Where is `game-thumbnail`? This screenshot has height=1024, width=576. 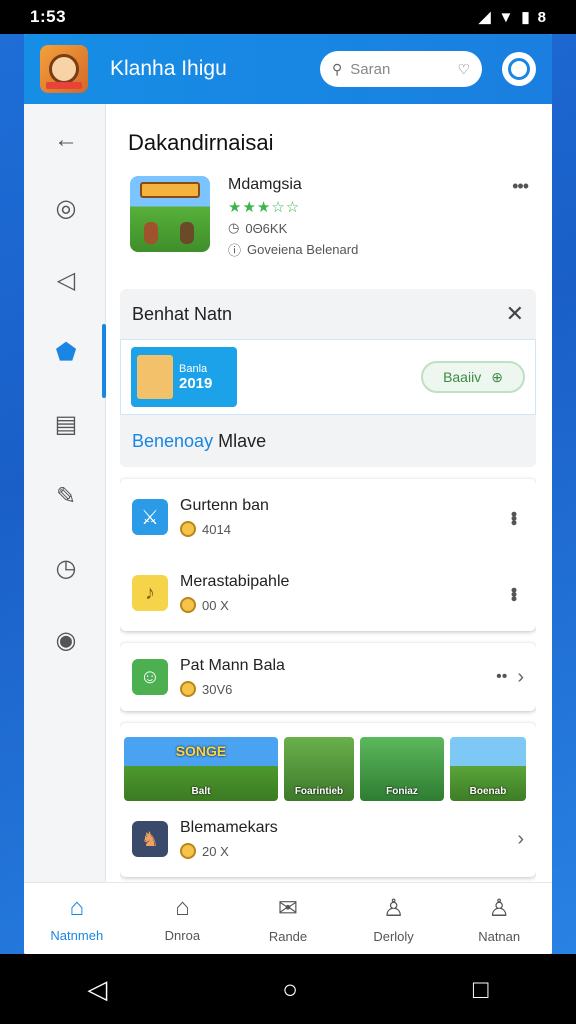
game-thumbnail is located at coordinates (170, 214).